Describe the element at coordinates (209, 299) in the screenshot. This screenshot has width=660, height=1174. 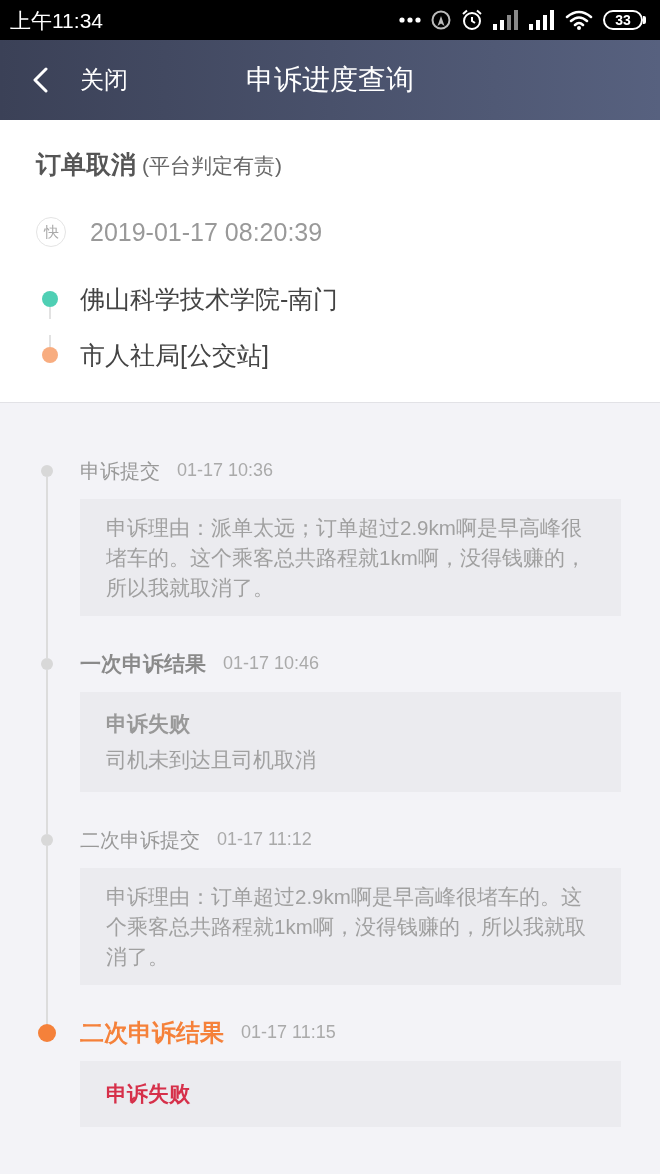
I see `place-name: 佛山科学技术学院-南门` at that location.